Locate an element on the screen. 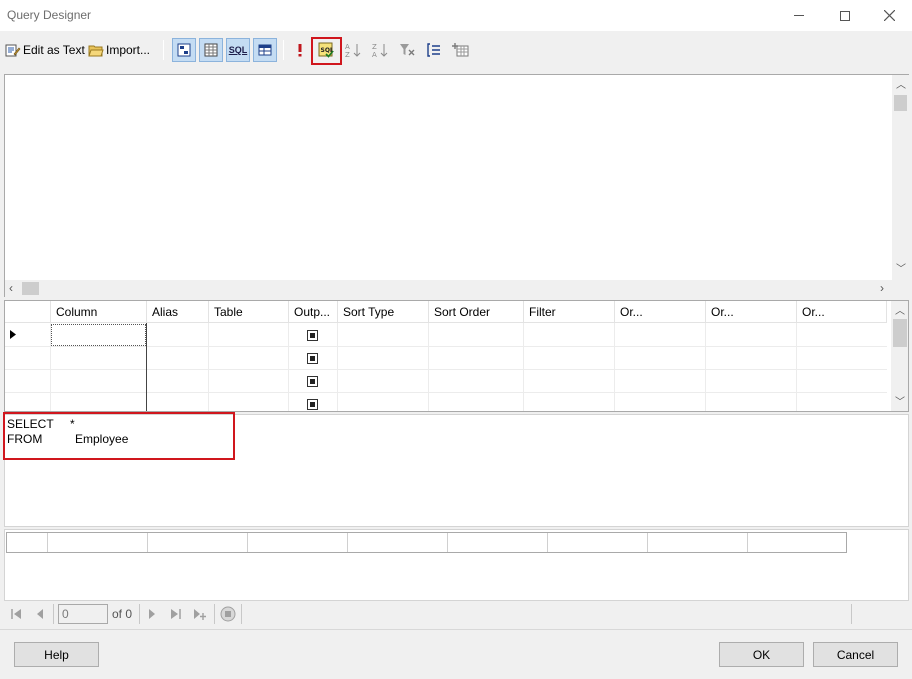  sql-pane-icon: SQL is located at coordinates (238, 50).